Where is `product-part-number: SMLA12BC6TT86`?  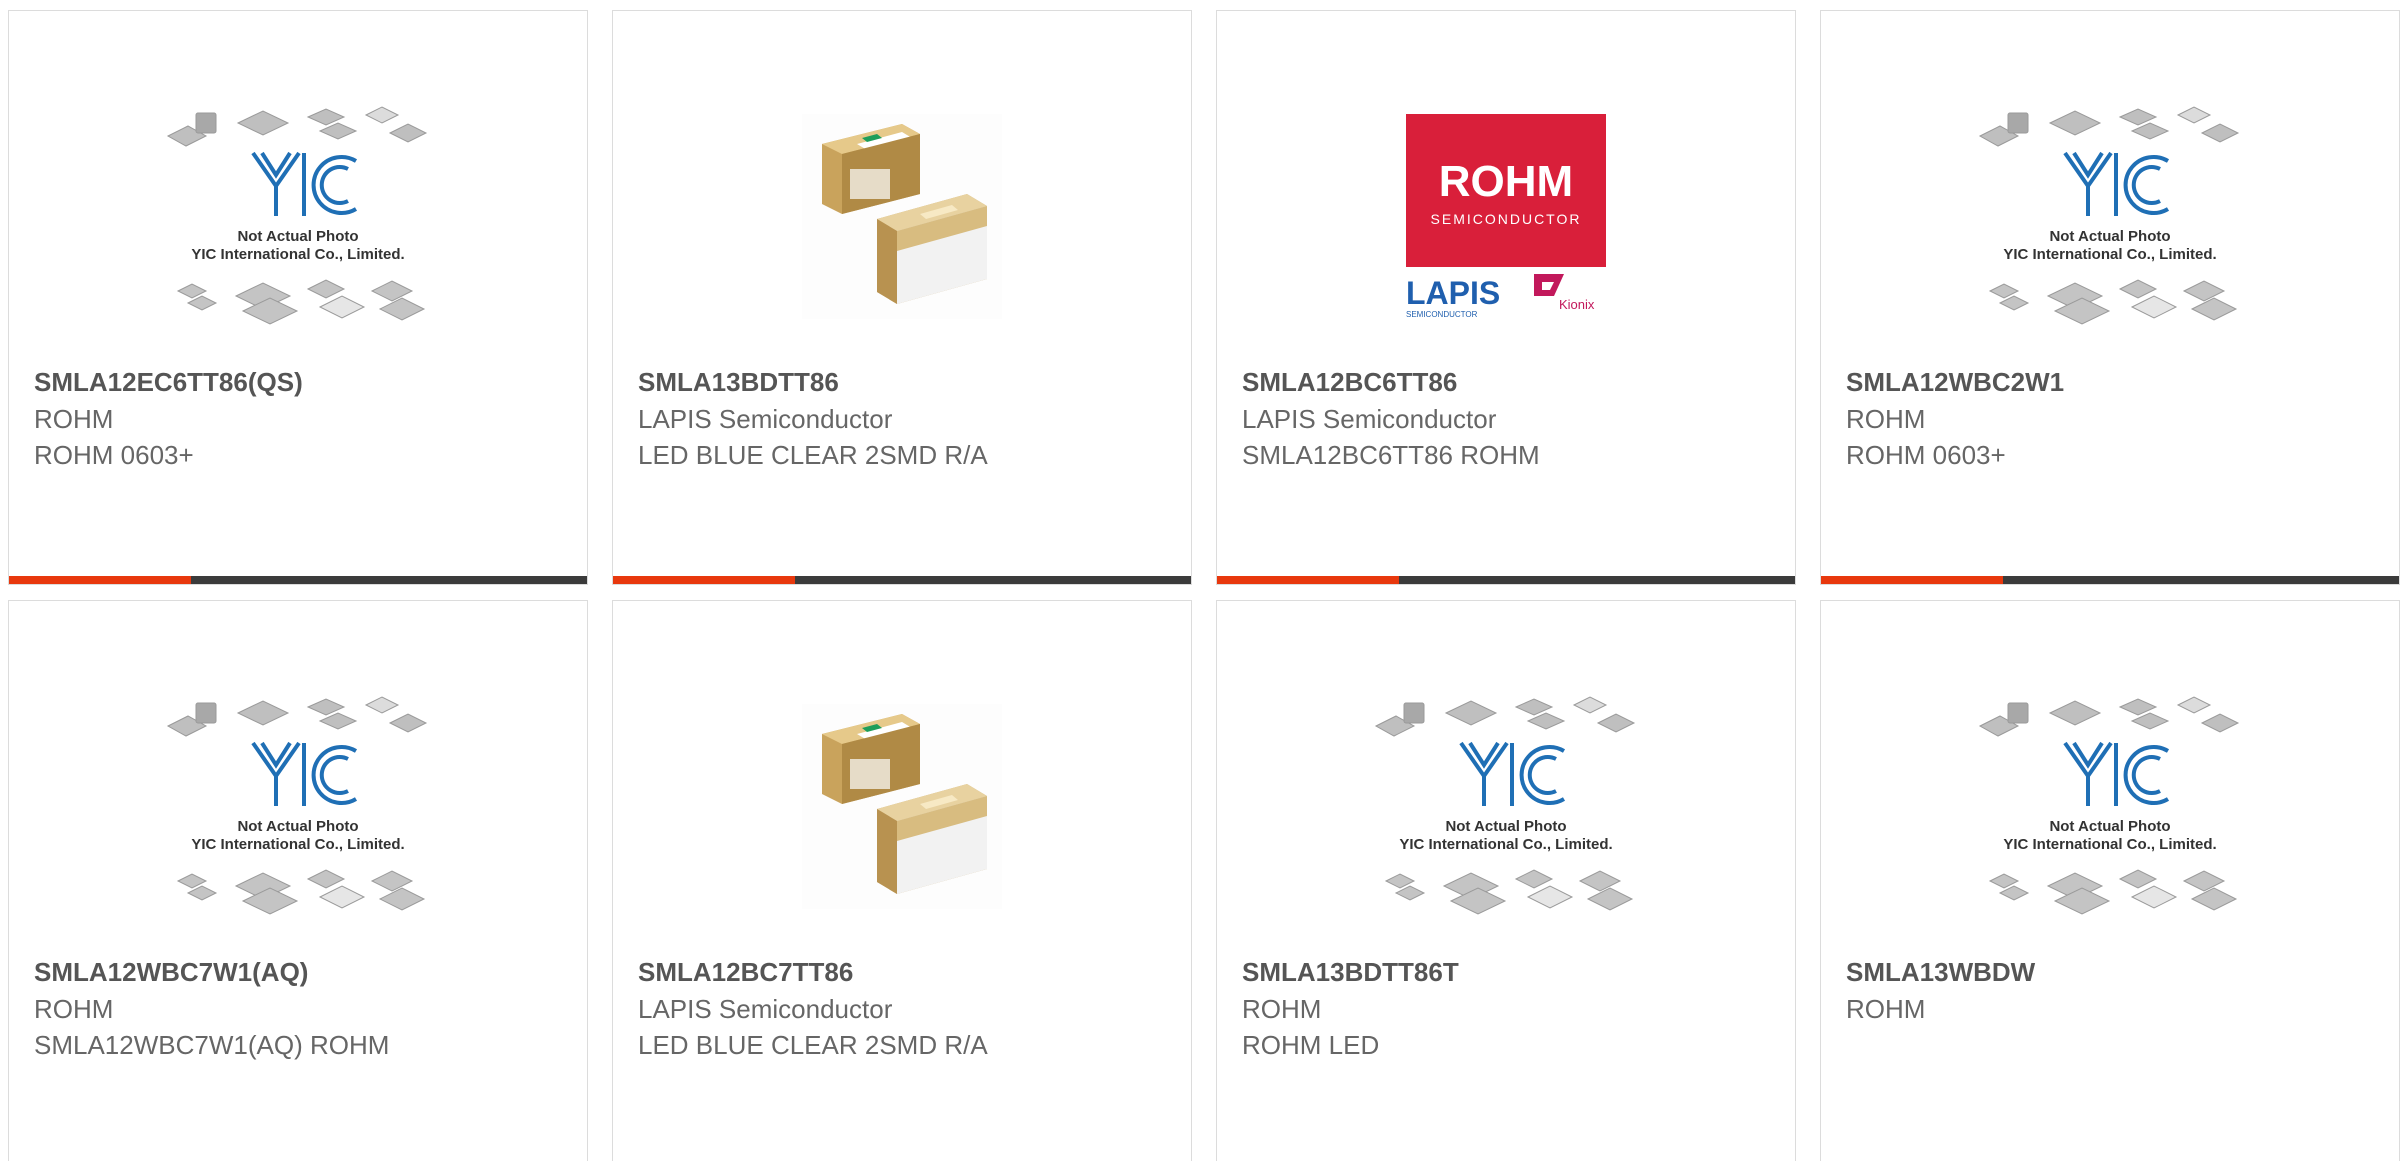
product-part-number: SMLA12BC6TT86 is located at coordinates (1349, 382).